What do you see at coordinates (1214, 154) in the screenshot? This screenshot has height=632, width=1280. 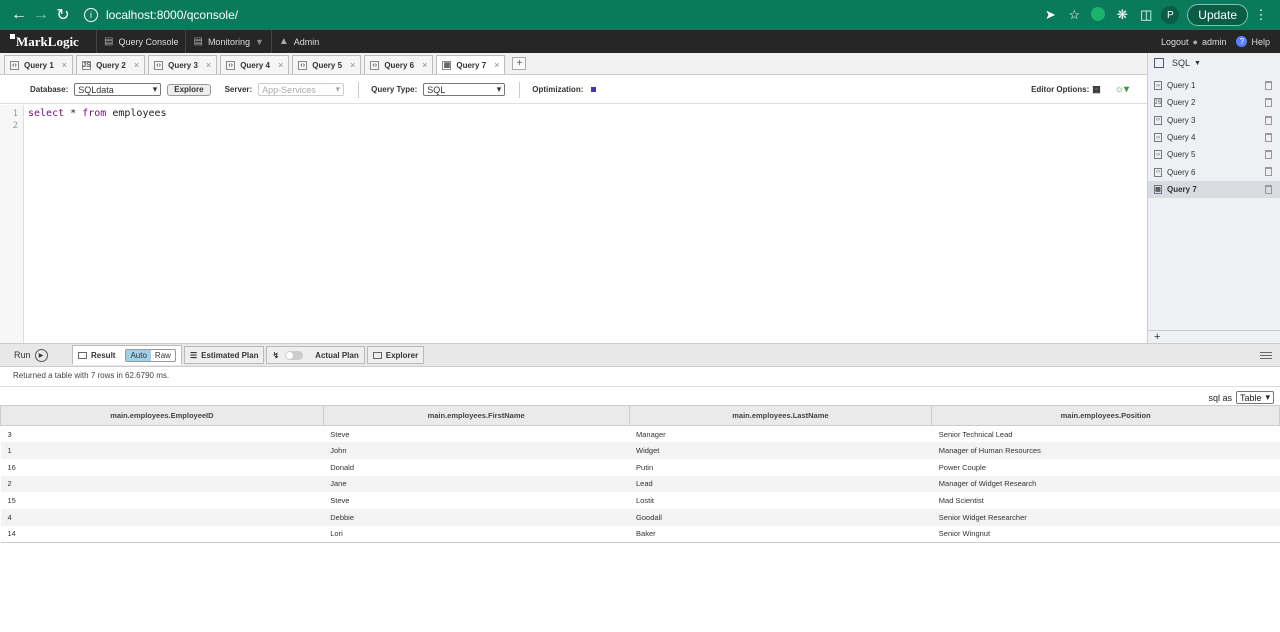 I see `workspace-item: ‹› Query 5` at bounding box center [1214, 154].